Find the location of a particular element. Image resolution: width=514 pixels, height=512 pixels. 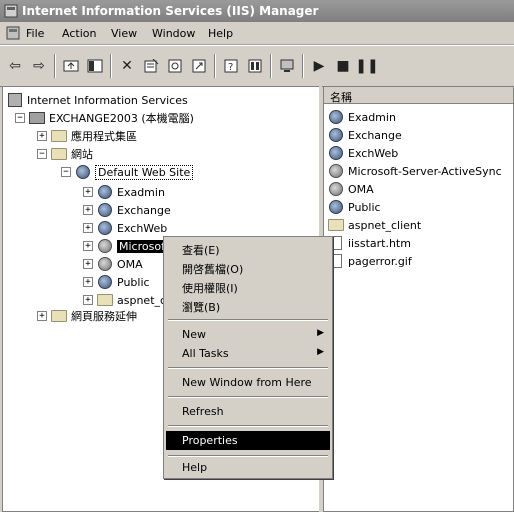

website-globe-icon is located at coordinates (83, 172).